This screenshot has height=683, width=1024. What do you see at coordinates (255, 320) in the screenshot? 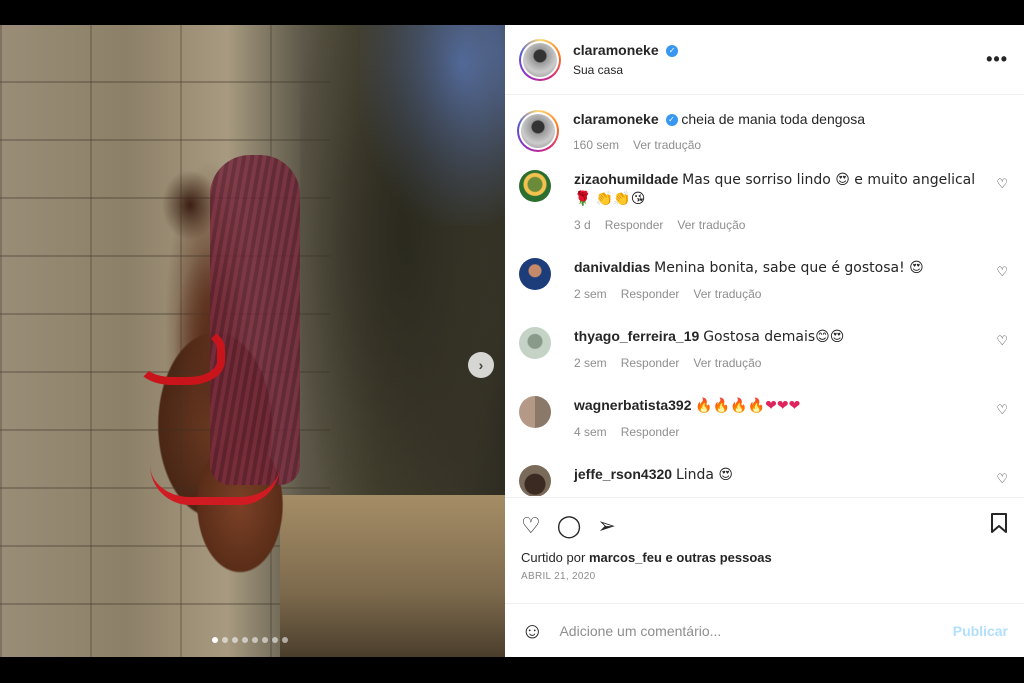
I see `braided-hair` at bounding box center [255, 320].